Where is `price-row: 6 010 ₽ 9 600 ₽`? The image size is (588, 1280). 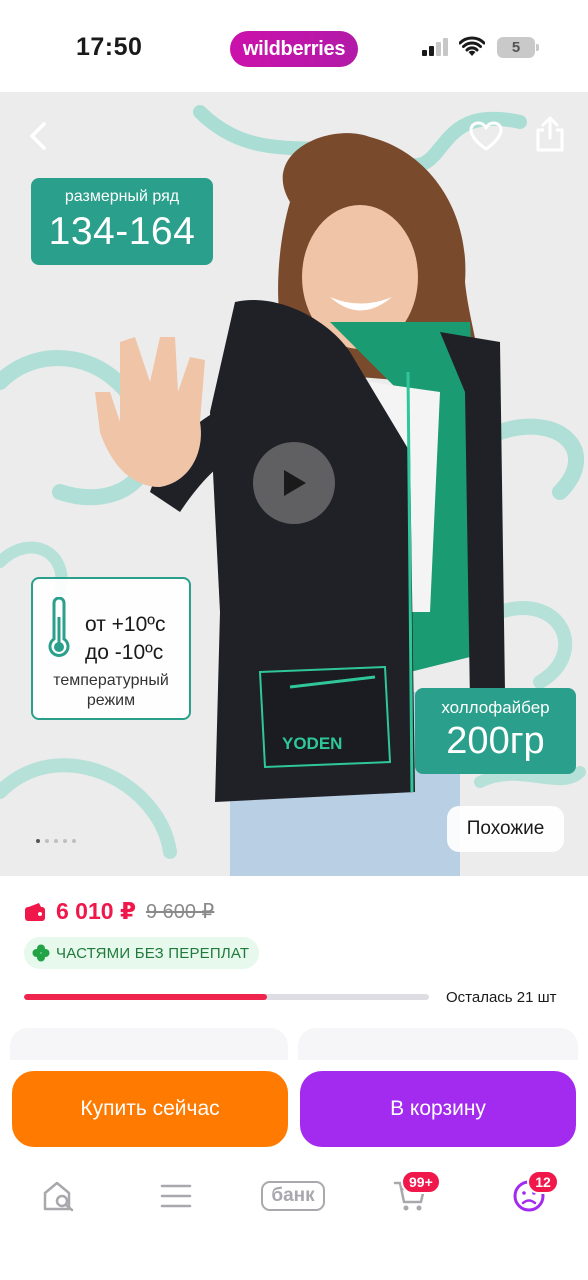 price-row: 6 010 ₽ 9 600 ₽ is located at coordinates (119, 911).